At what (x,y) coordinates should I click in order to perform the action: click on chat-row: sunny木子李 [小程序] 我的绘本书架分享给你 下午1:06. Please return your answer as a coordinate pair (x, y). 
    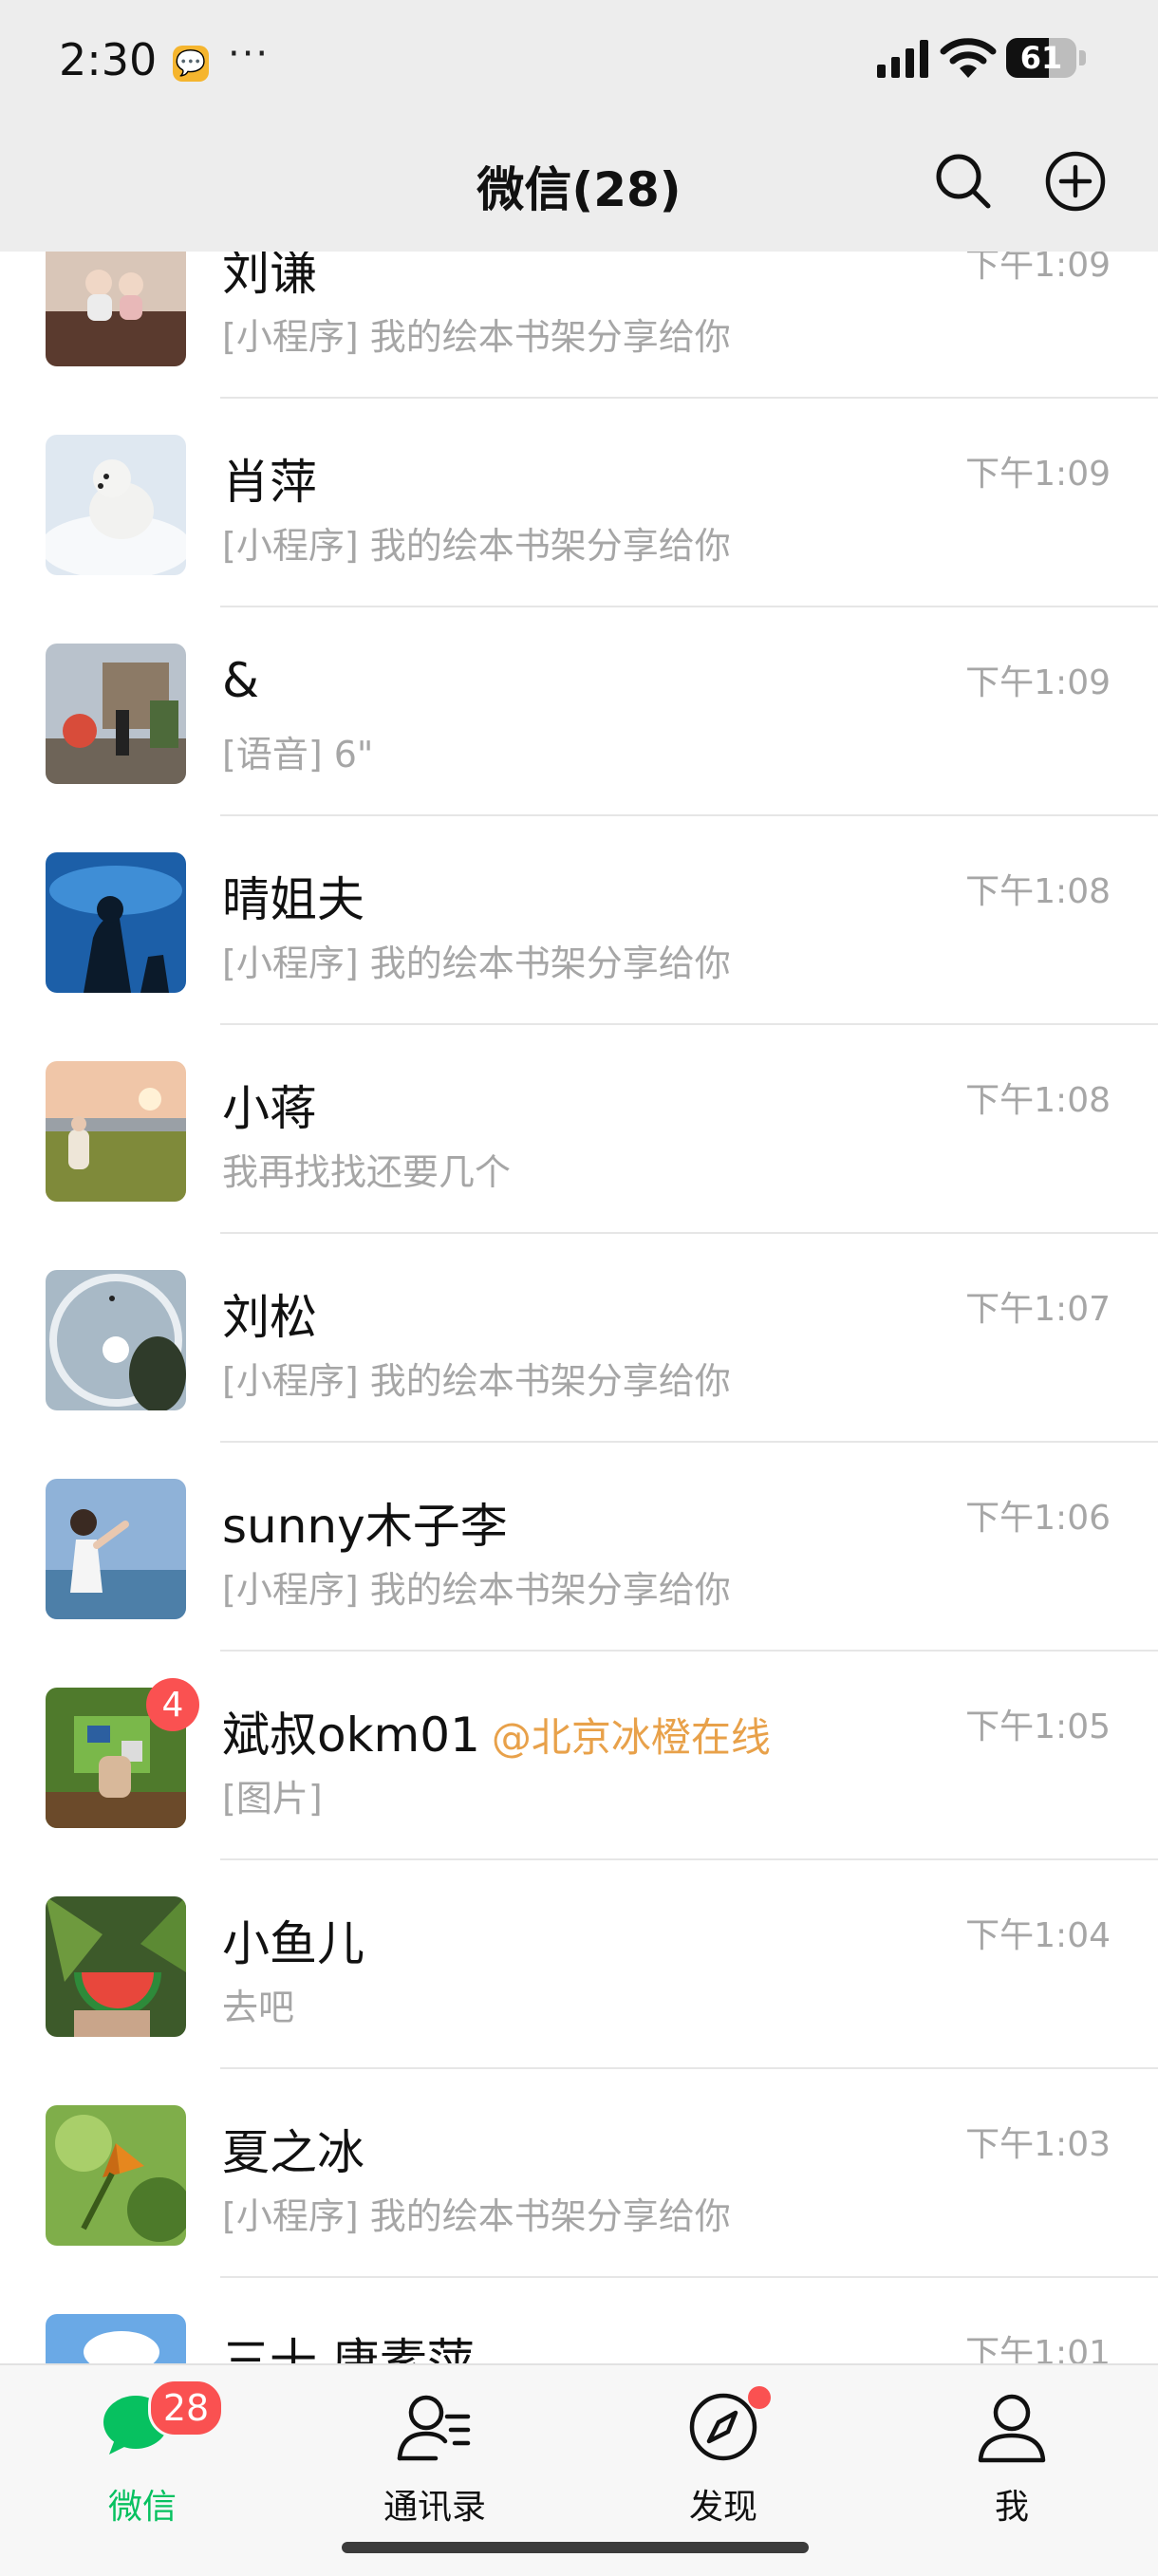
    Looking at the image, I should click on (579, 1547).